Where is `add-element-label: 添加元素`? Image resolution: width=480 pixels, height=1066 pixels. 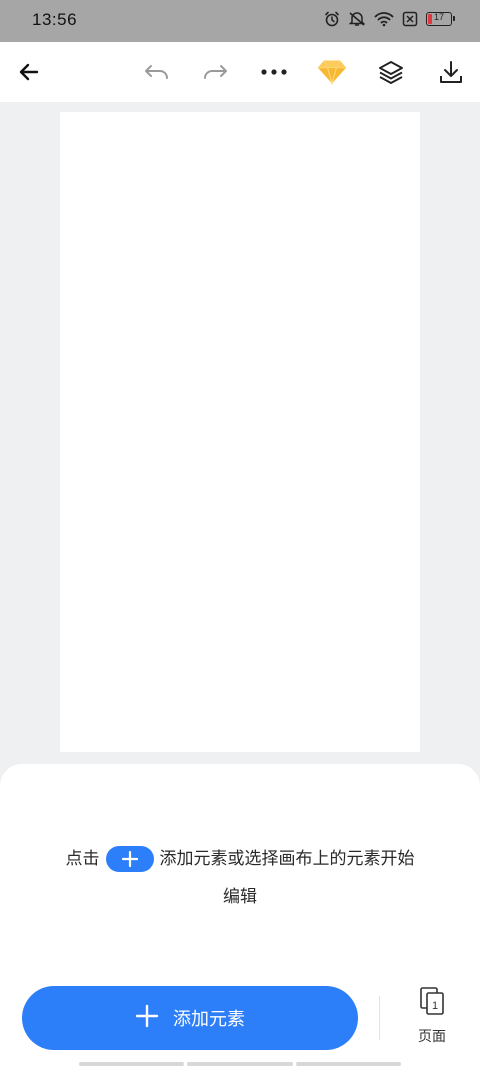 add-element-label: 添加元素 is located at coordinates (209, 1019).